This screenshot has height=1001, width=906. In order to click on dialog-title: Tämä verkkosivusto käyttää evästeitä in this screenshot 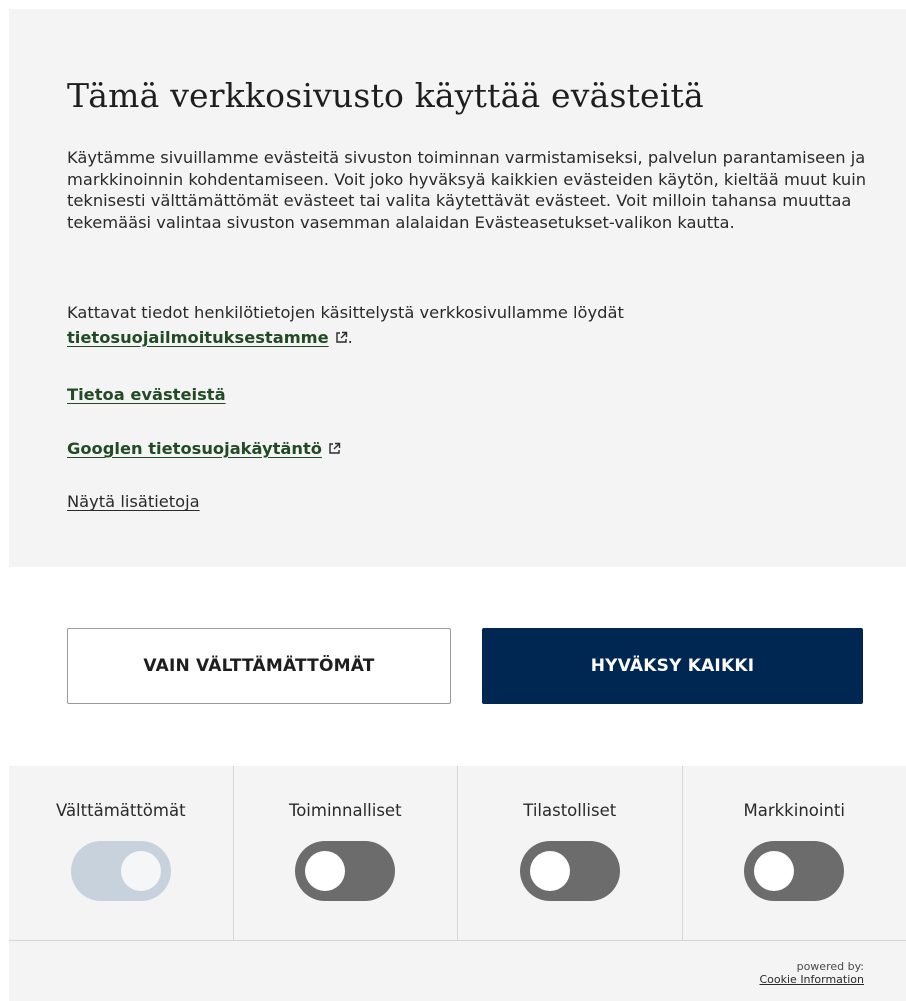, I will do `click(385, 95)`.